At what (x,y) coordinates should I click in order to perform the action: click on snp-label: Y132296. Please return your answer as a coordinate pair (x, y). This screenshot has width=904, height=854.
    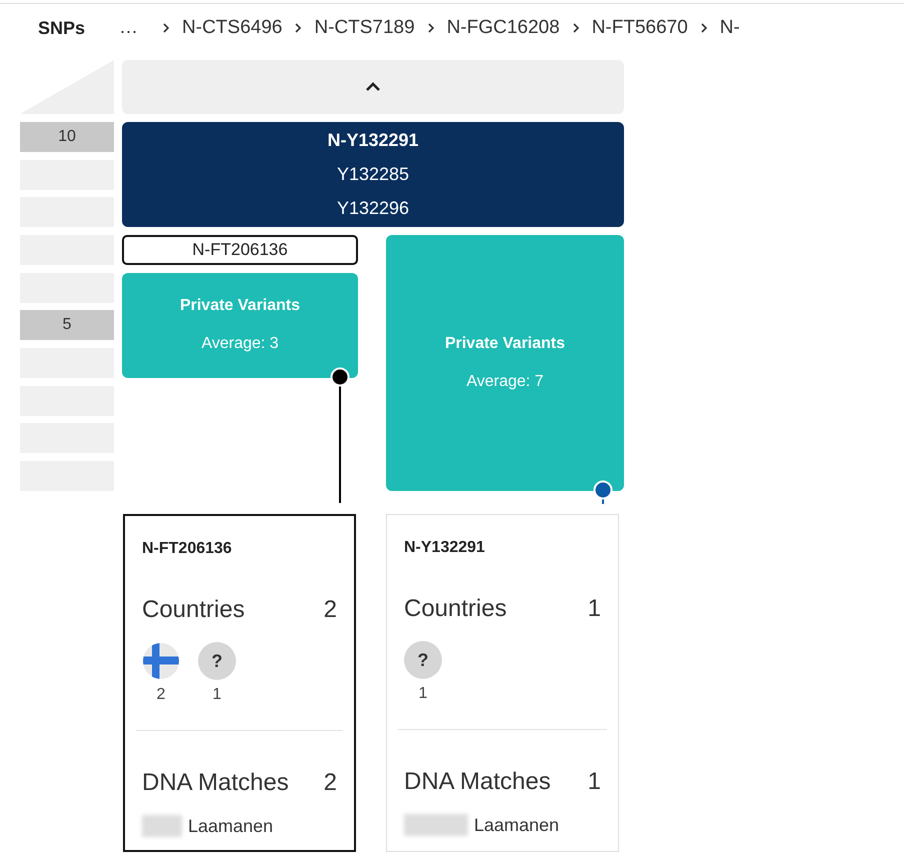
    Looking at the image, I should click on (373, 208).